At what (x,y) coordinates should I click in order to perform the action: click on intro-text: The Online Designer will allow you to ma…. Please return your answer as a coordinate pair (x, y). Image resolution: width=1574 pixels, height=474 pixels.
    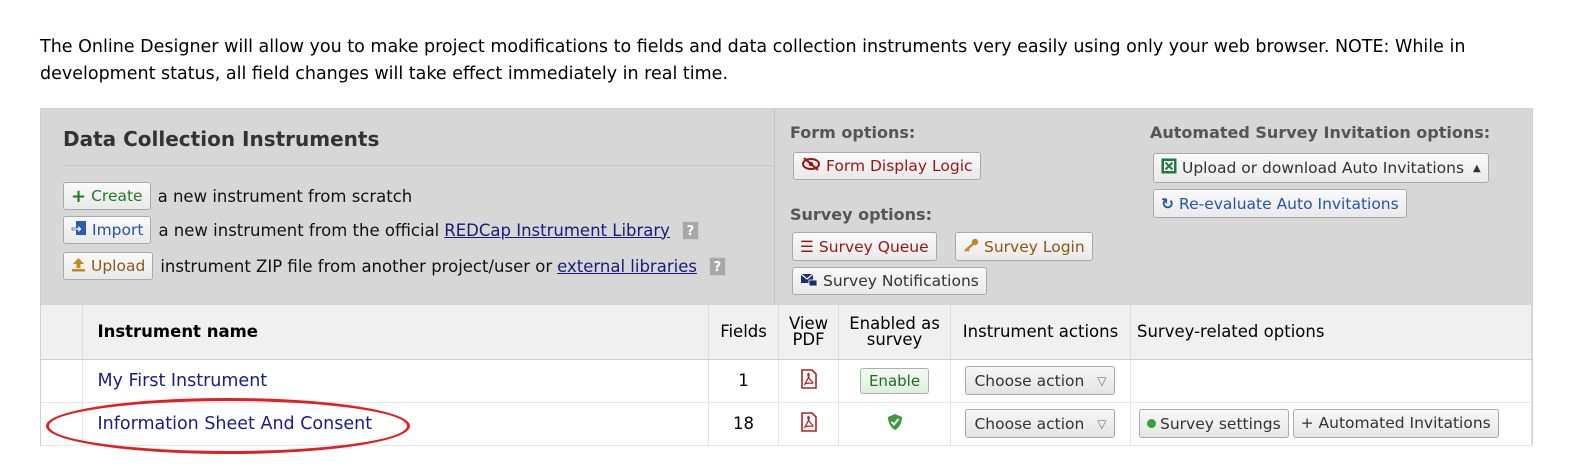
    Looking at the image, I should click on (753, 60).